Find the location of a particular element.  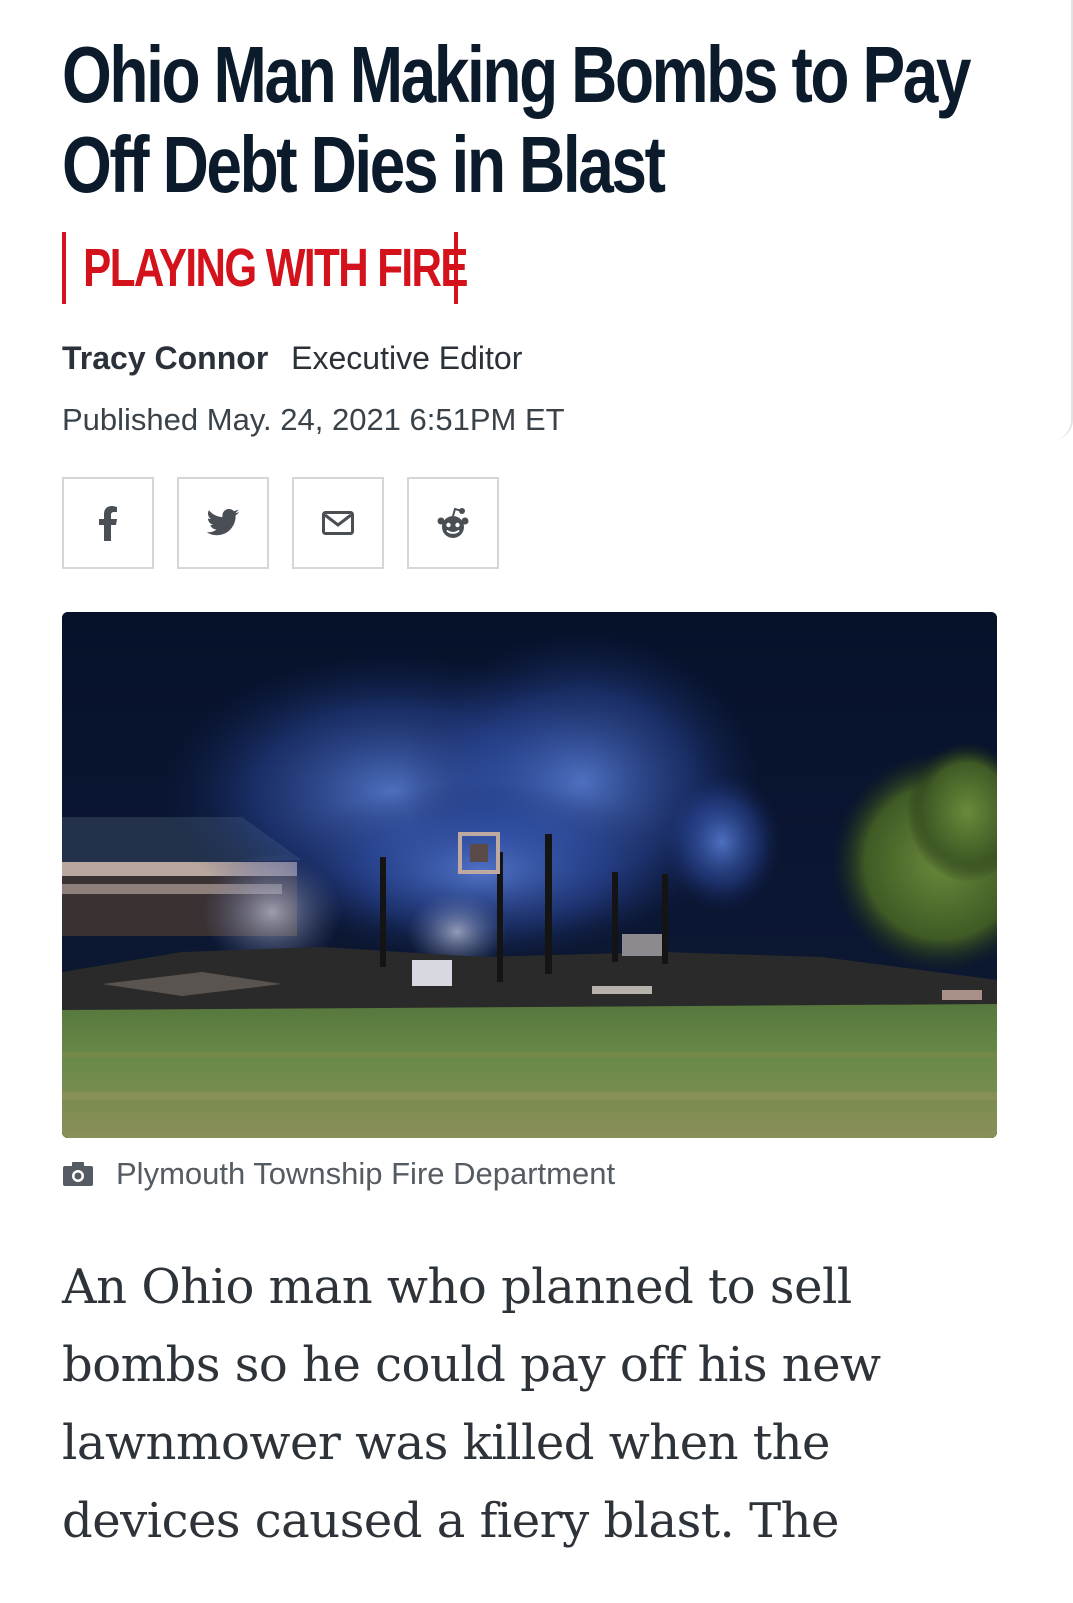

byline: Tracy Connor Executive Editor is located at coordinates (292, 358).